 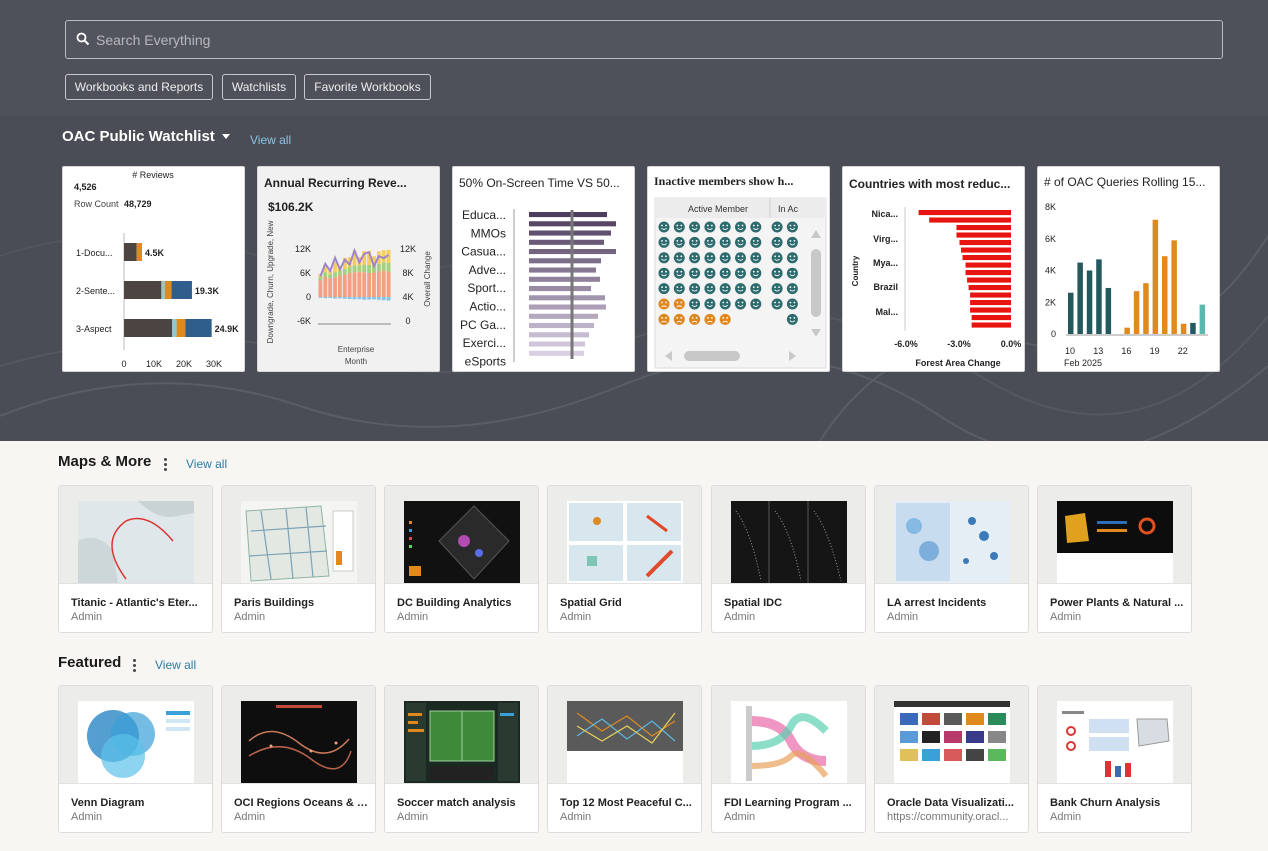 I want to click on filter-watchlists: Watchlists, so click(x=259, y=87).